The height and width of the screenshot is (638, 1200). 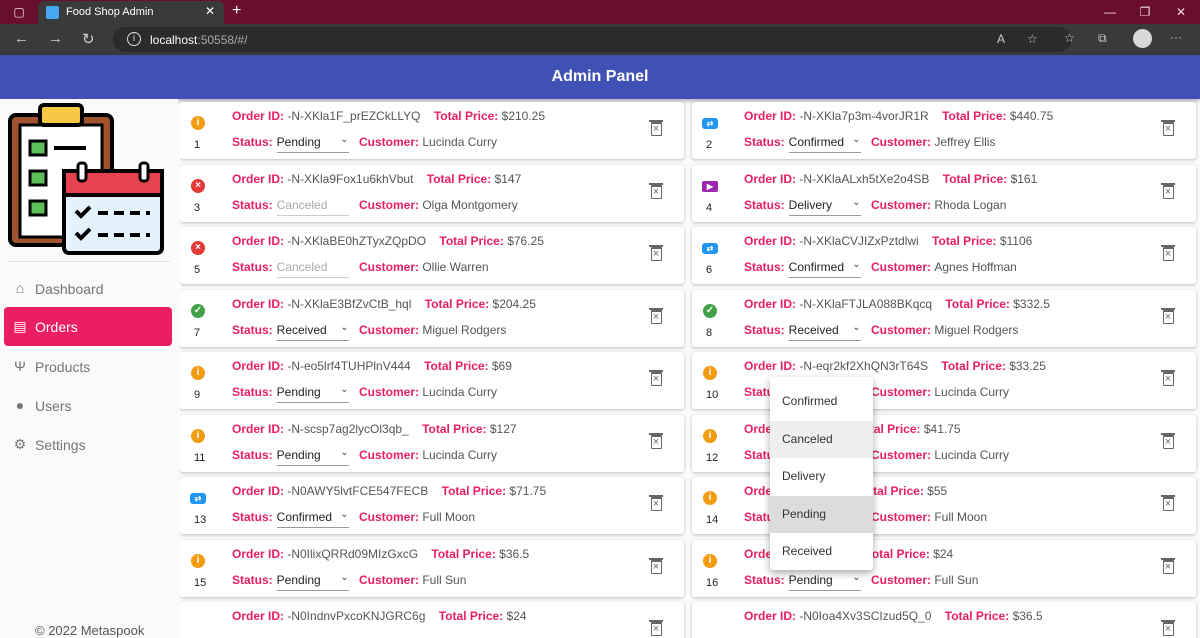 What do you see at coordinates (198, 310) in the screenshot?
I see `check-icon: ✓` at bounding box center [198, 310].